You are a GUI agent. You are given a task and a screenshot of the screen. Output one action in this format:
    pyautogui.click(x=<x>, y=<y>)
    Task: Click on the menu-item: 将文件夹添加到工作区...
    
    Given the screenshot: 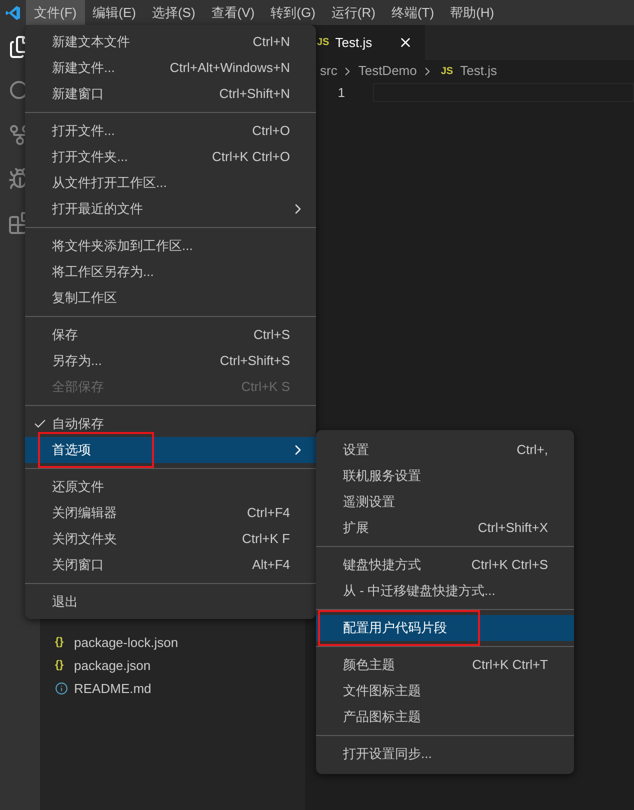 What is the action you would take?
    pyautogui.click(x=170, y=246)
    